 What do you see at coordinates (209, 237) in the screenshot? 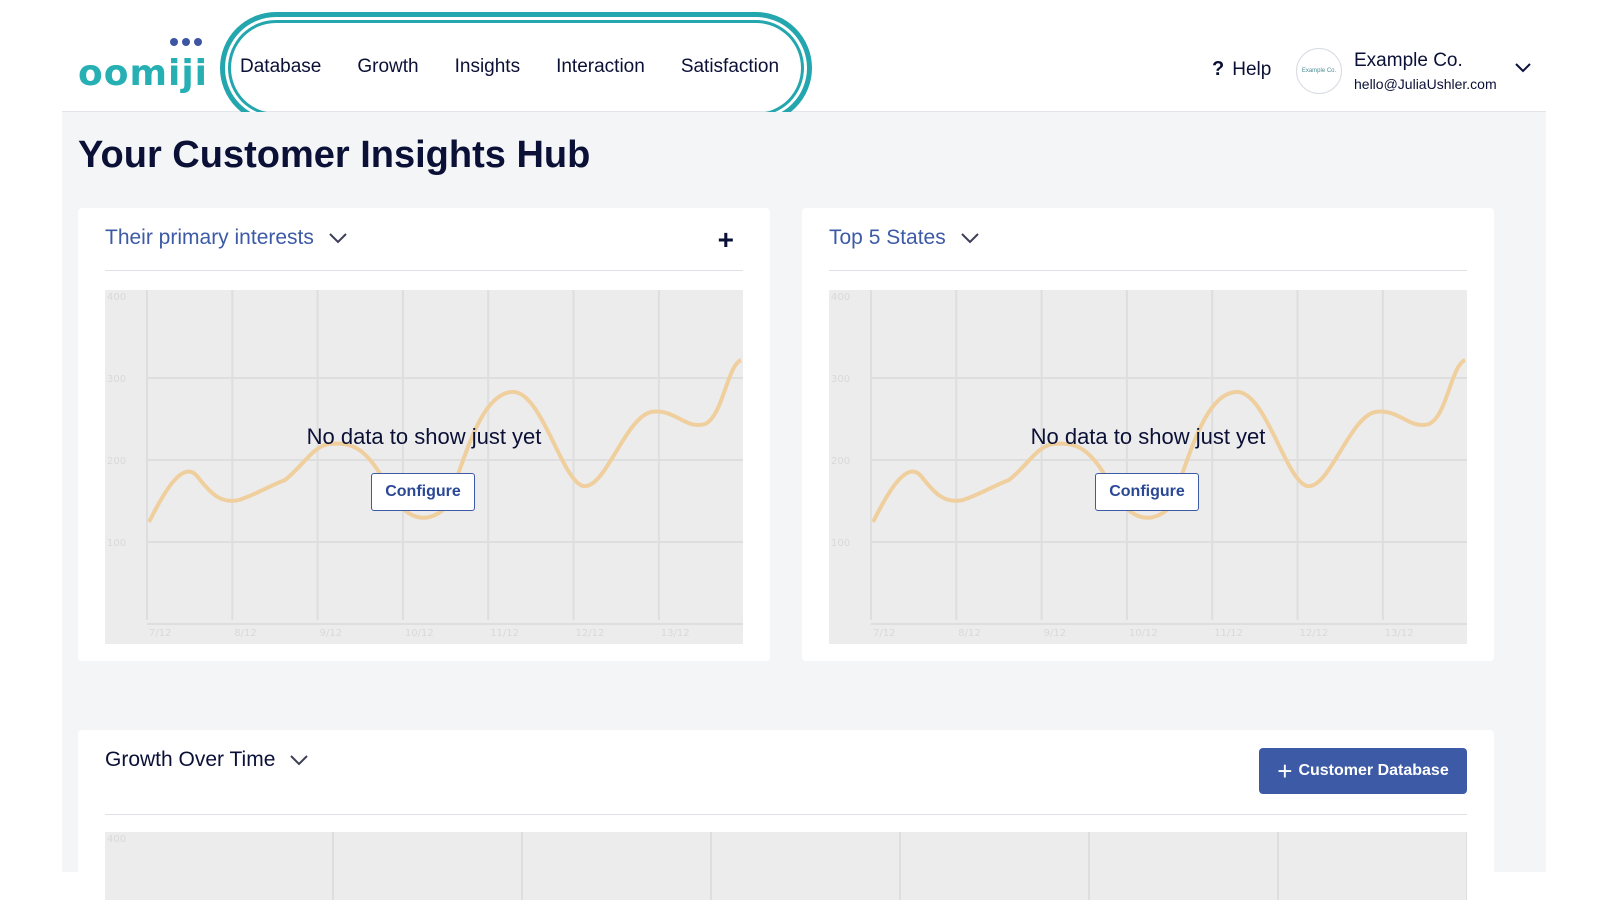
I see `interests-title: Their primary interests` at bounding box center [209, 237].